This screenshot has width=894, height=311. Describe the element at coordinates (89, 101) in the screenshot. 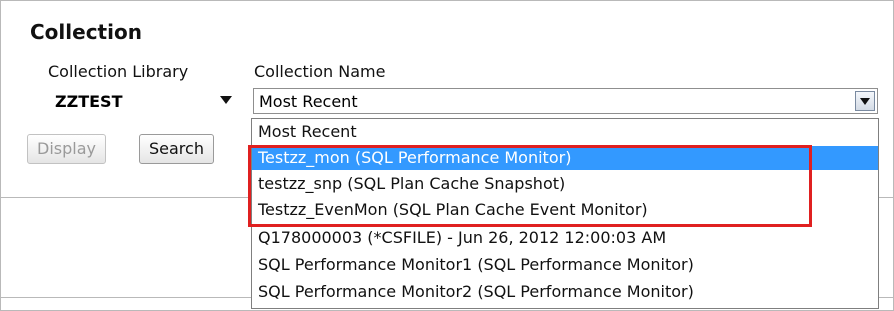

I see `collection-library-value: ZZTEST` at that location.